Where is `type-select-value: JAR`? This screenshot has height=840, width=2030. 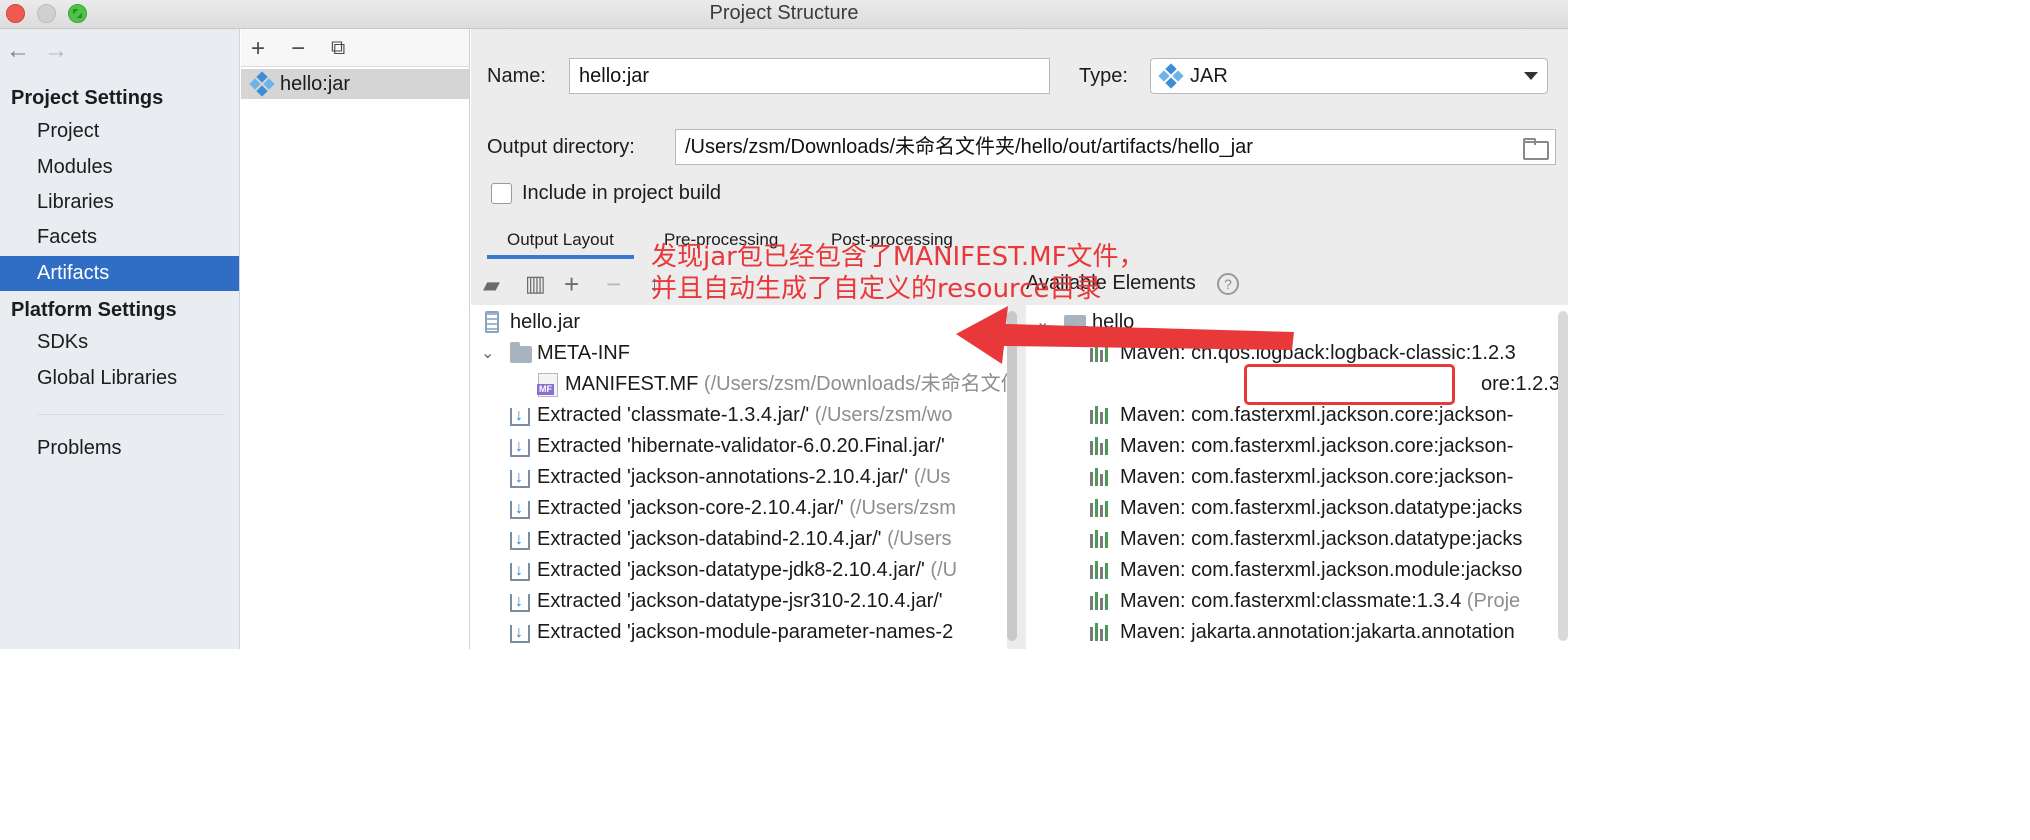 type-select-value: JAR is located at coordinates (1209, 76).